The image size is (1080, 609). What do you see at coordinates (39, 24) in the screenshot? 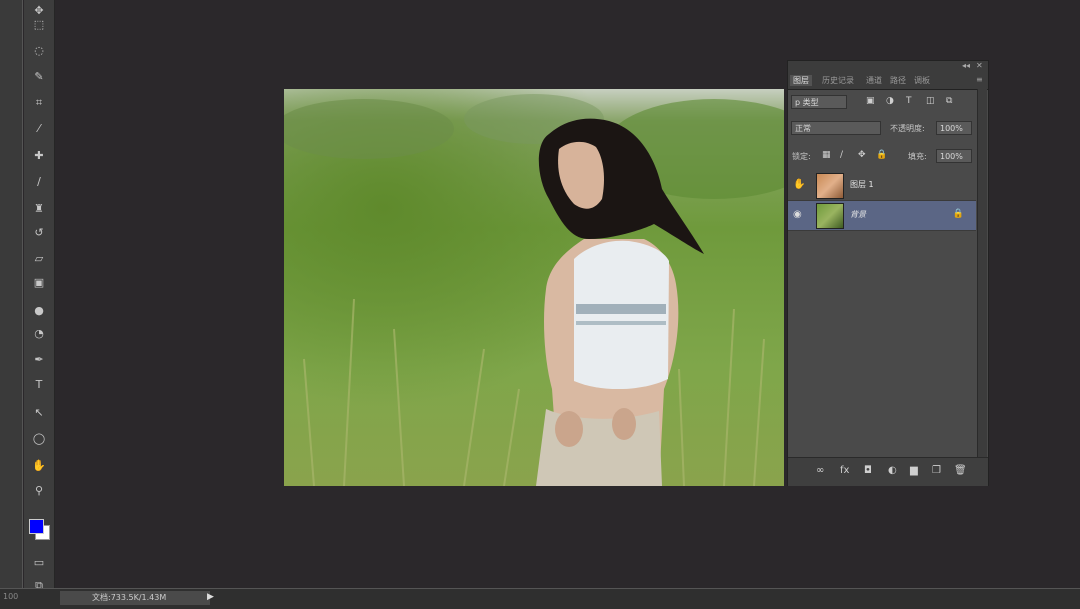
I see `marquee-icon: ⬚` at bounding box center [39, 24].